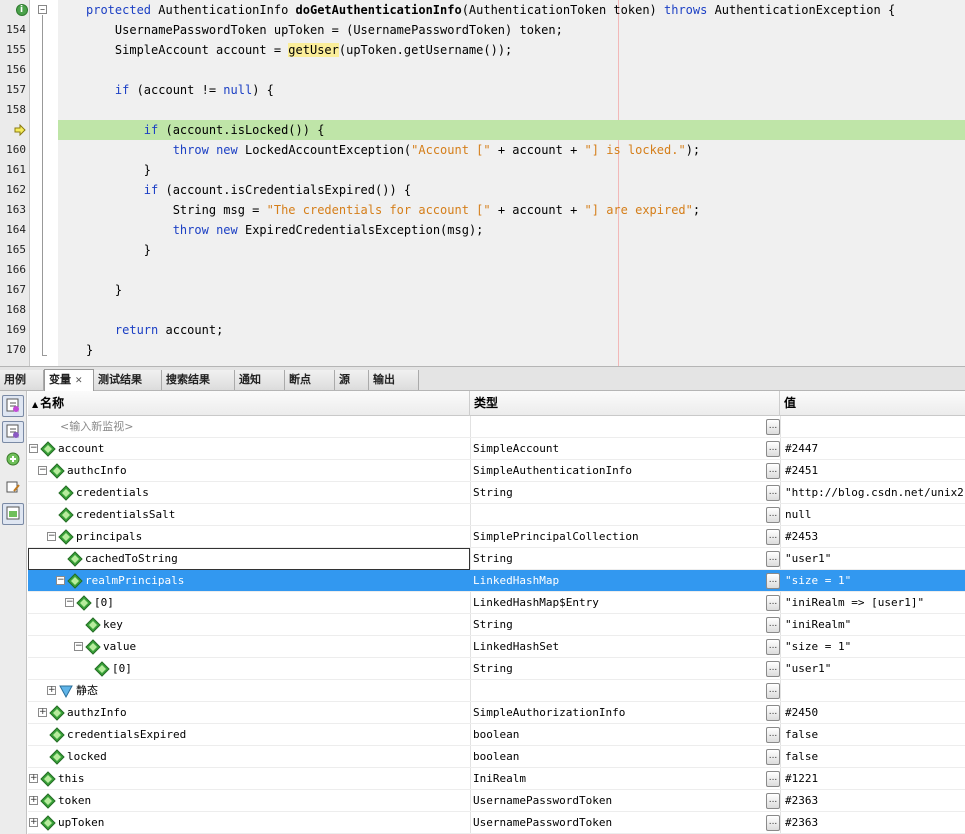  I want to click on add-watch-button, so click(13, 460).